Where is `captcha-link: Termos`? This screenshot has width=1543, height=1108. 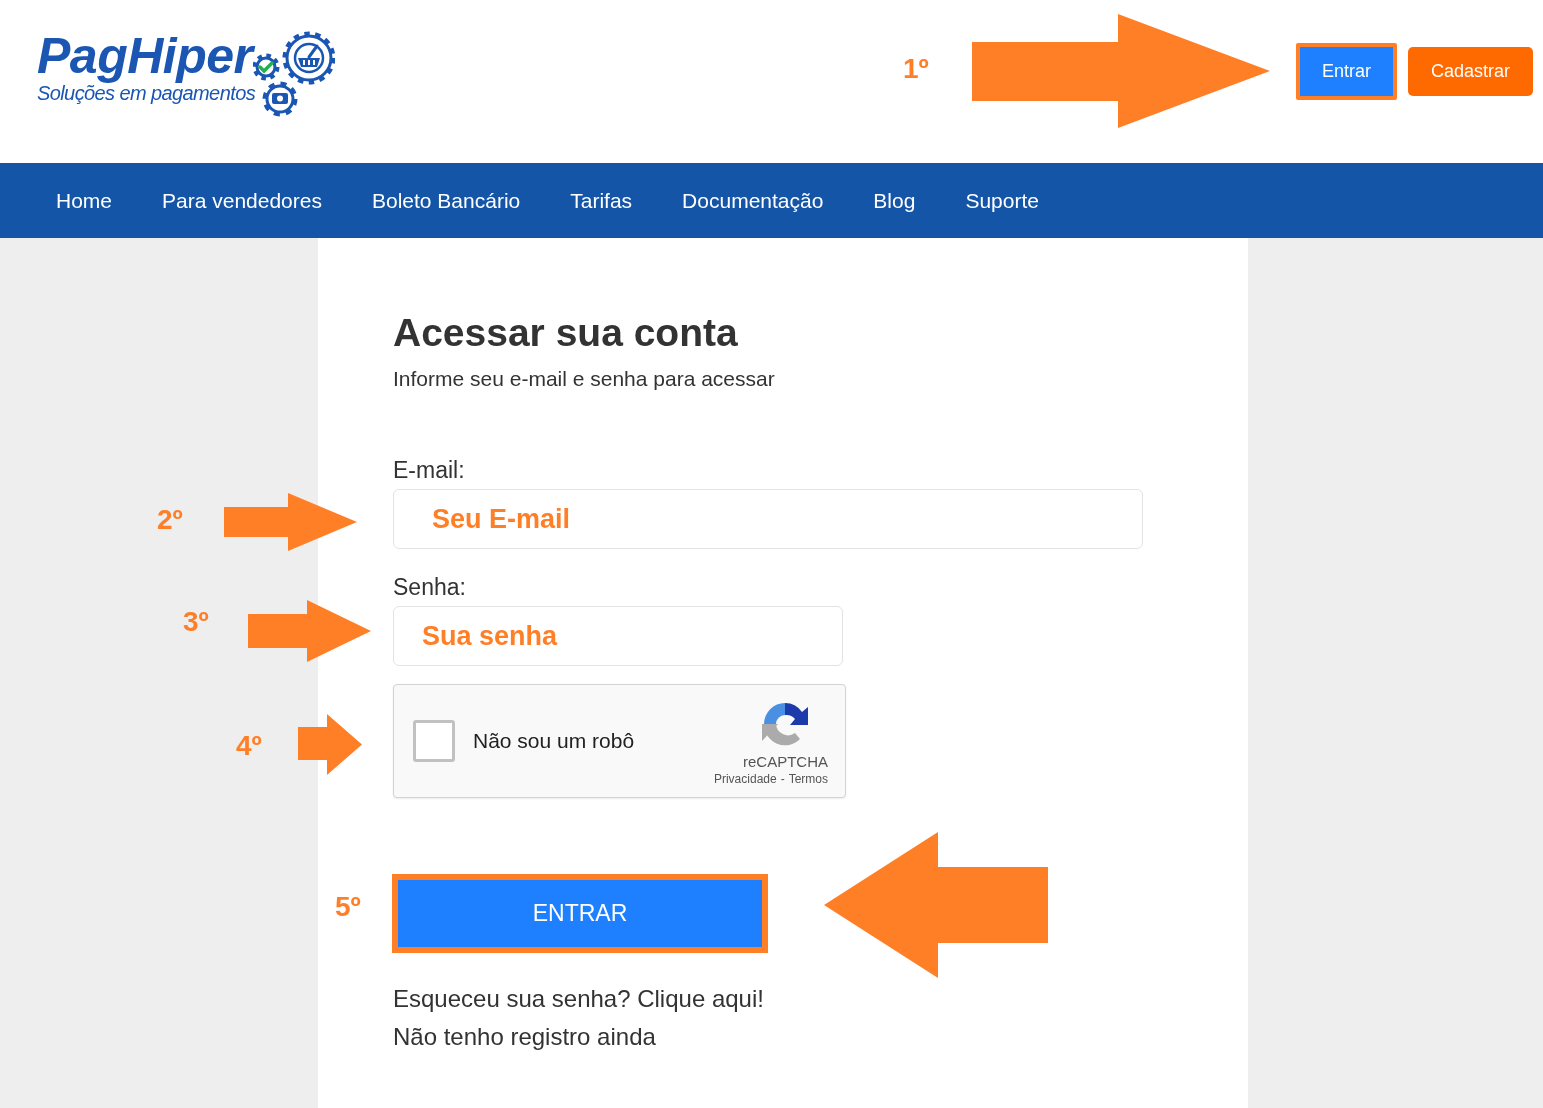
captcha-link: Termos is located at coordinates (808, 779).